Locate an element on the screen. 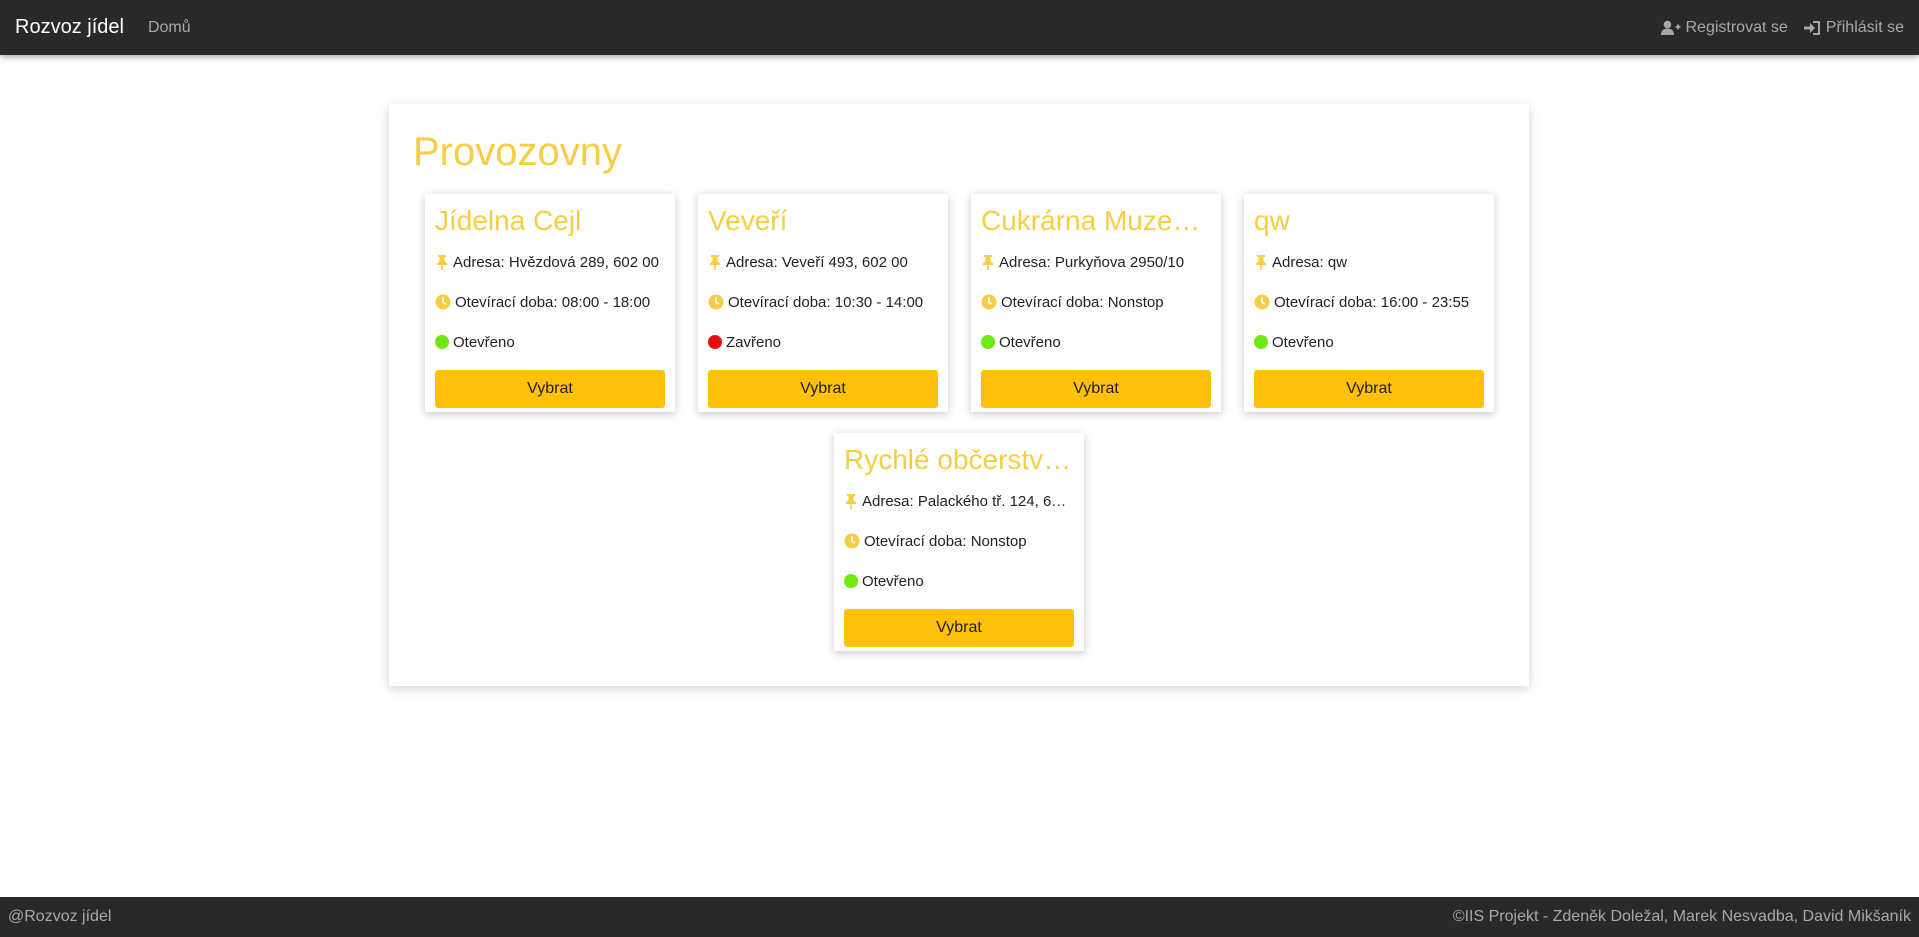  card-title: Jídelna Cejl is located at coordinates (508, 220).